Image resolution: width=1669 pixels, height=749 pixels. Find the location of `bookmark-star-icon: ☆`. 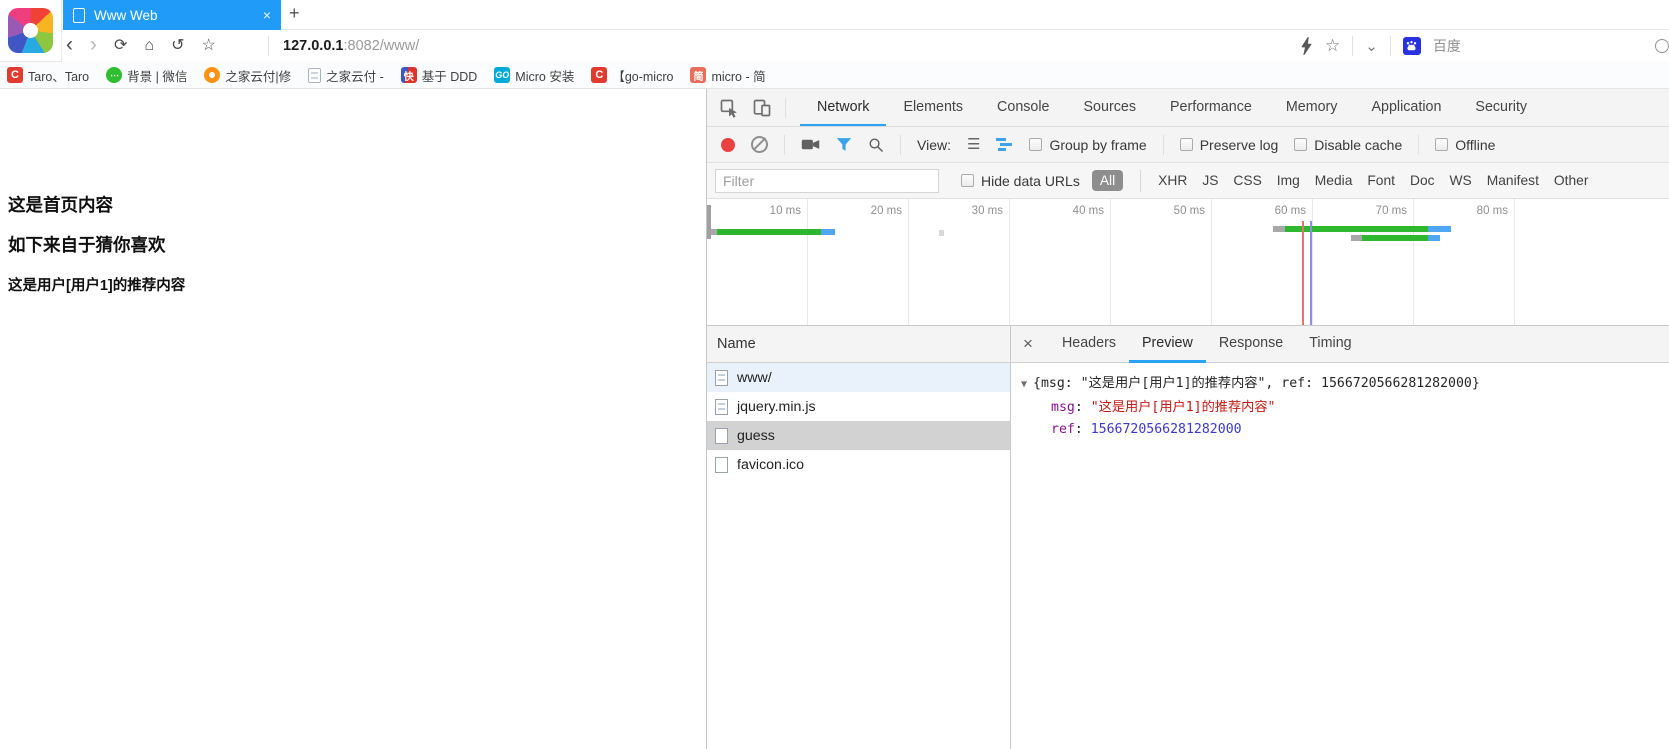

bookmark-star-icon: ☆ is located at coordinates (1332, 46).